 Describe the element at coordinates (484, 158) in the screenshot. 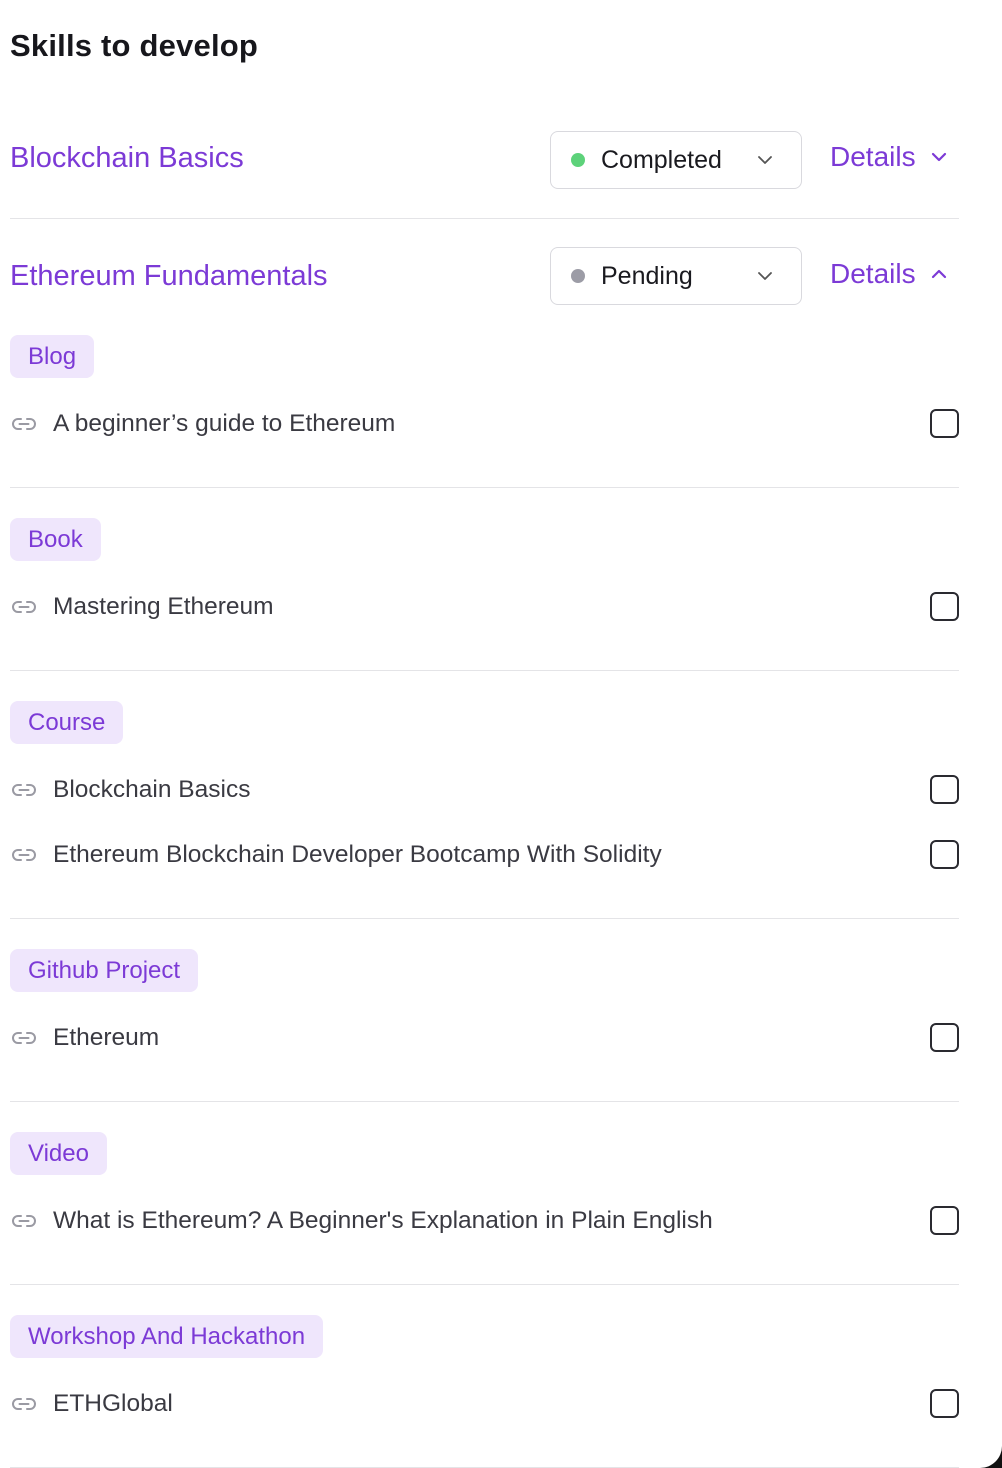

I see `skill-name: Blockchain Basics` at that location.